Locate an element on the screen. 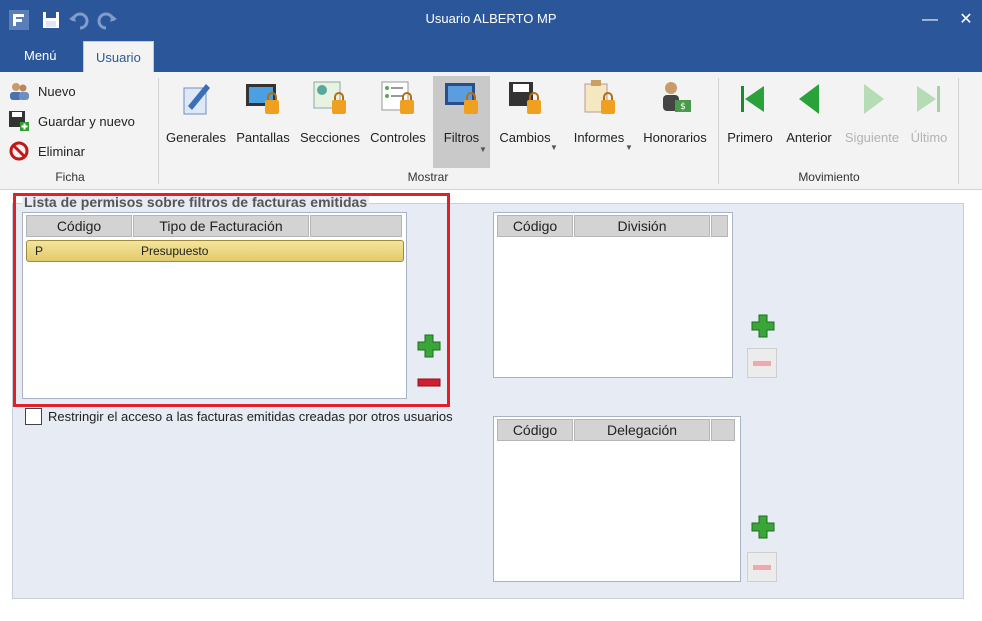  save-and-new-label: Guardar y nuevo is located at coordinates (86, 121).